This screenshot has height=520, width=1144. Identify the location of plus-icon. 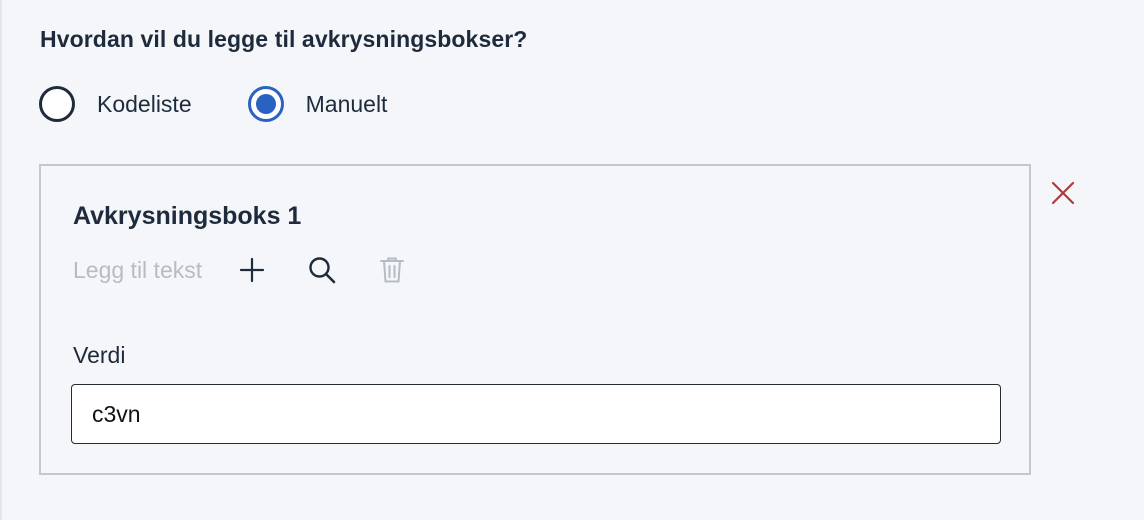
(252, 270).